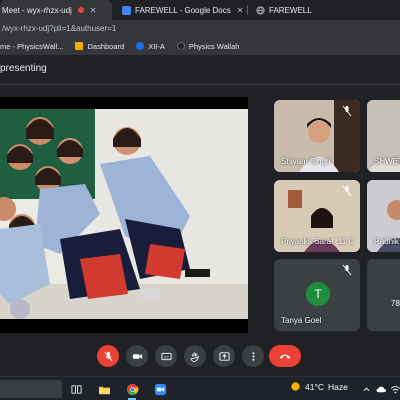 Image resolution: width=400 pixels, height=400 pixels. I want to click on task-view-icon, so click(76, 389).